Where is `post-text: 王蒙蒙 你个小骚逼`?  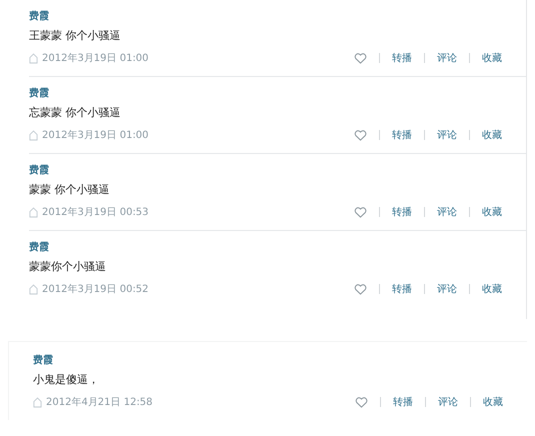
post-text: 王蒙蒙 你个小骚逼 is located at coordinates (75, 36).